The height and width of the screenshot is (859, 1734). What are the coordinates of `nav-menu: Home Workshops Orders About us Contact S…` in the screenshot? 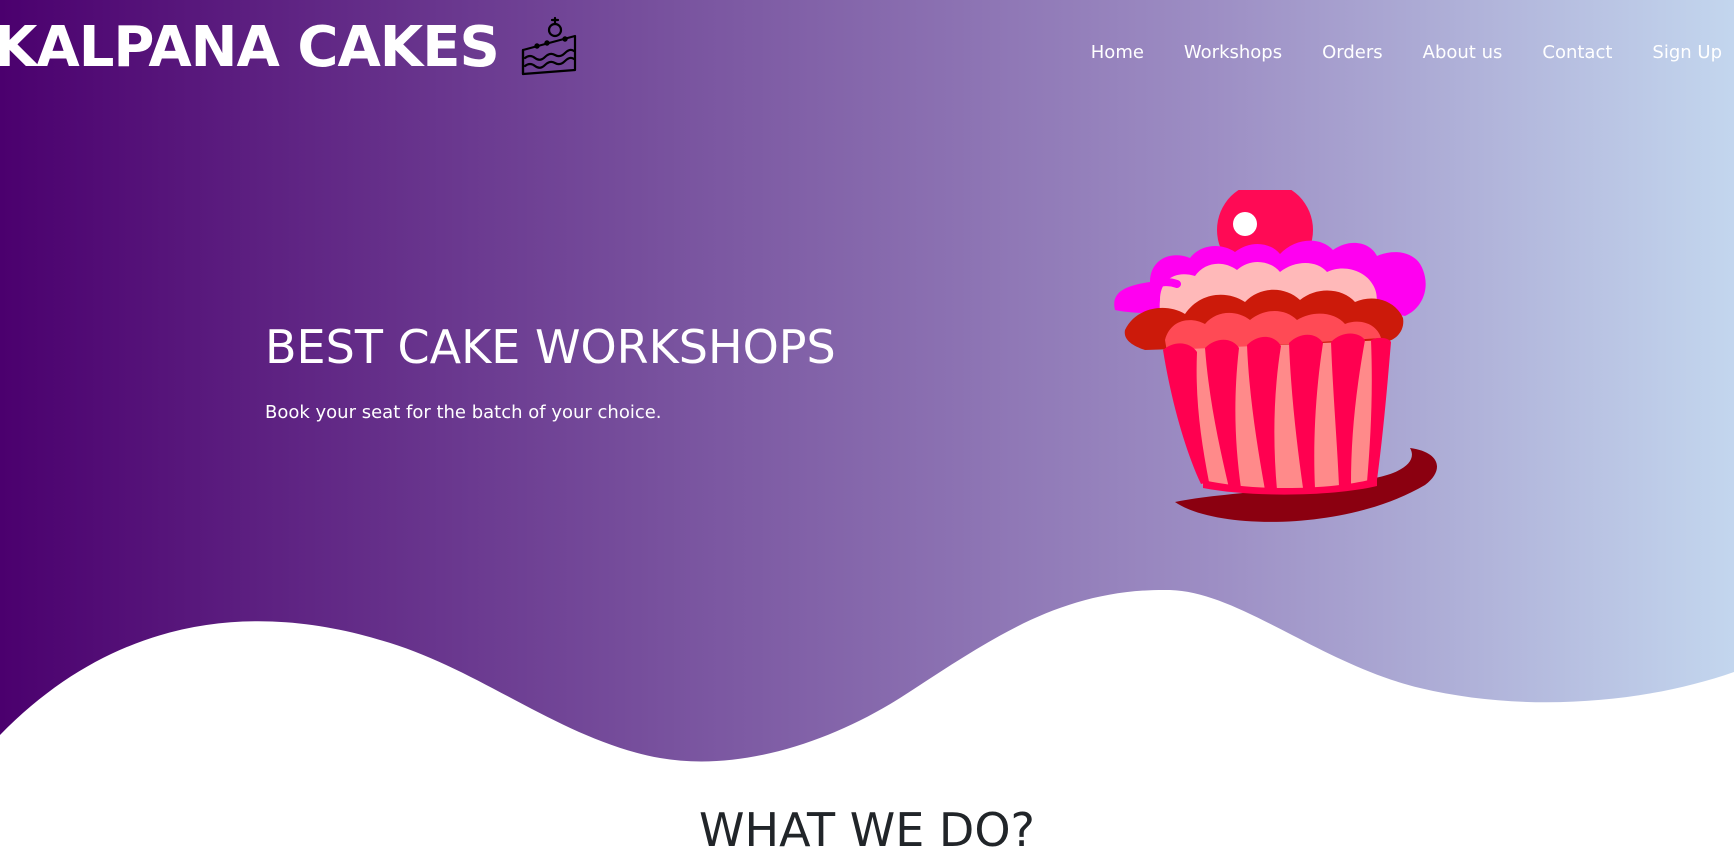 It's located at (1386, 53).